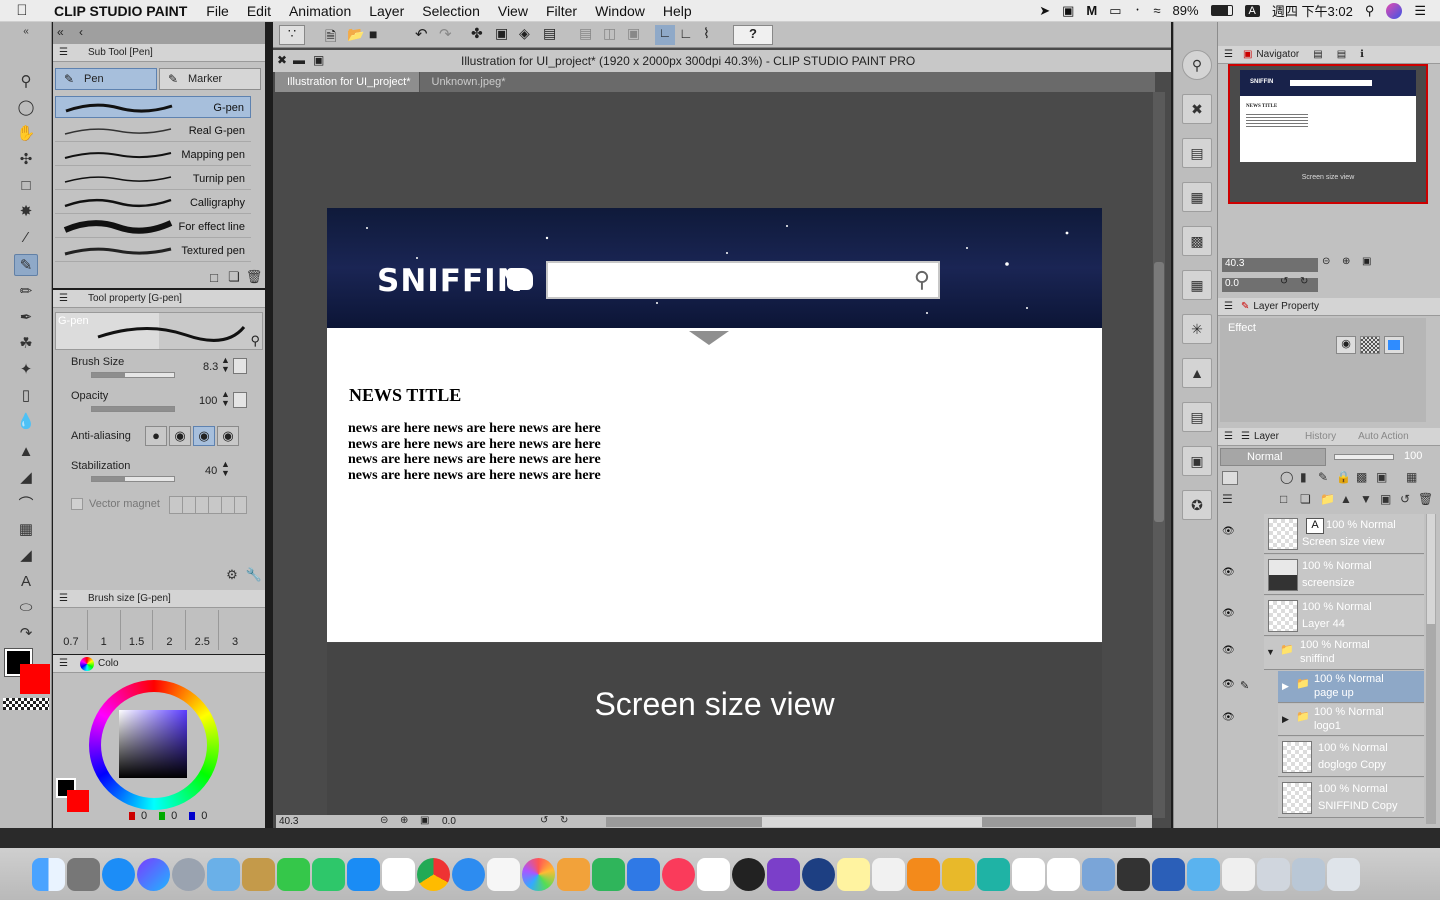 The height and width of the screenshot is (900, 1440). I want to click on photos-icon, so click(538, 874).